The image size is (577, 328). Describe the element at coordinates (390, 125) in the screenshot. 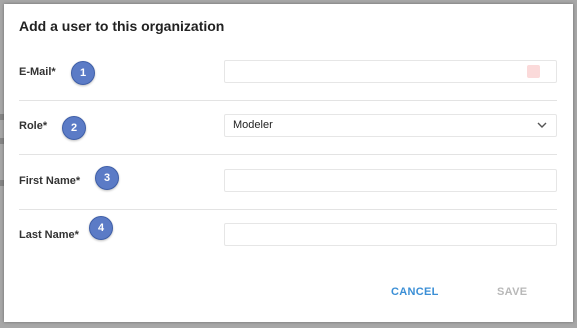

I see `role-select: Modeler` at that location.